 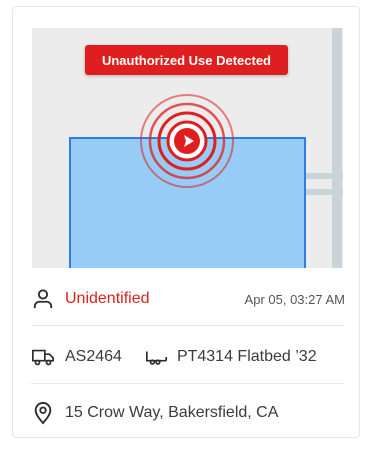 I want to click on location-address: 15 Crow Way, Bakersfield, CA, so click(x=171, y=413).